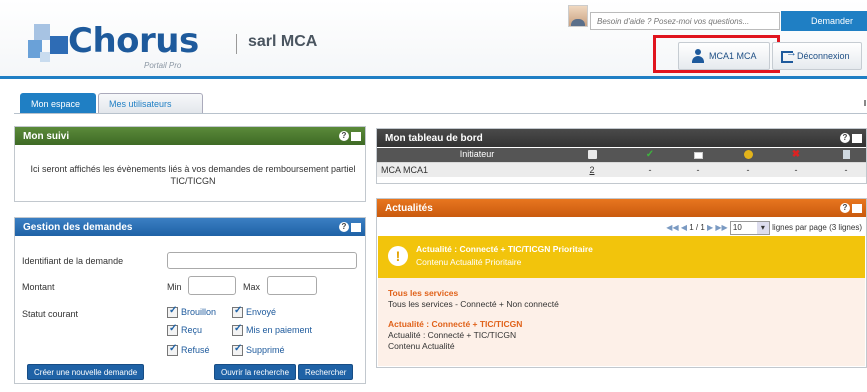  Describe the element at coordinates (46, 136) in the screenshot. I see `mon-suivi-title: Mon suivi` at that location.